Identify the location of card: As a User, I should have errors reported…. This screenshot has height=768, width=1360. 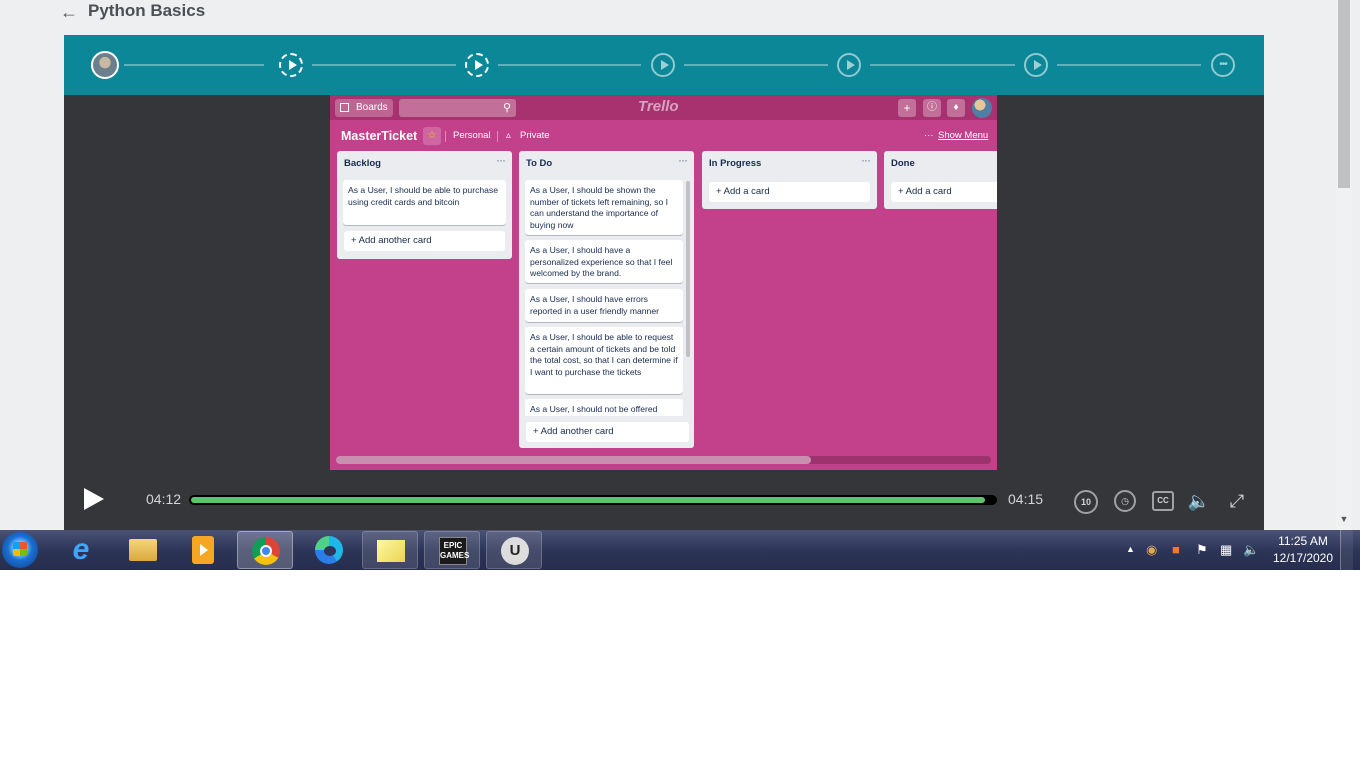
(604, 305).